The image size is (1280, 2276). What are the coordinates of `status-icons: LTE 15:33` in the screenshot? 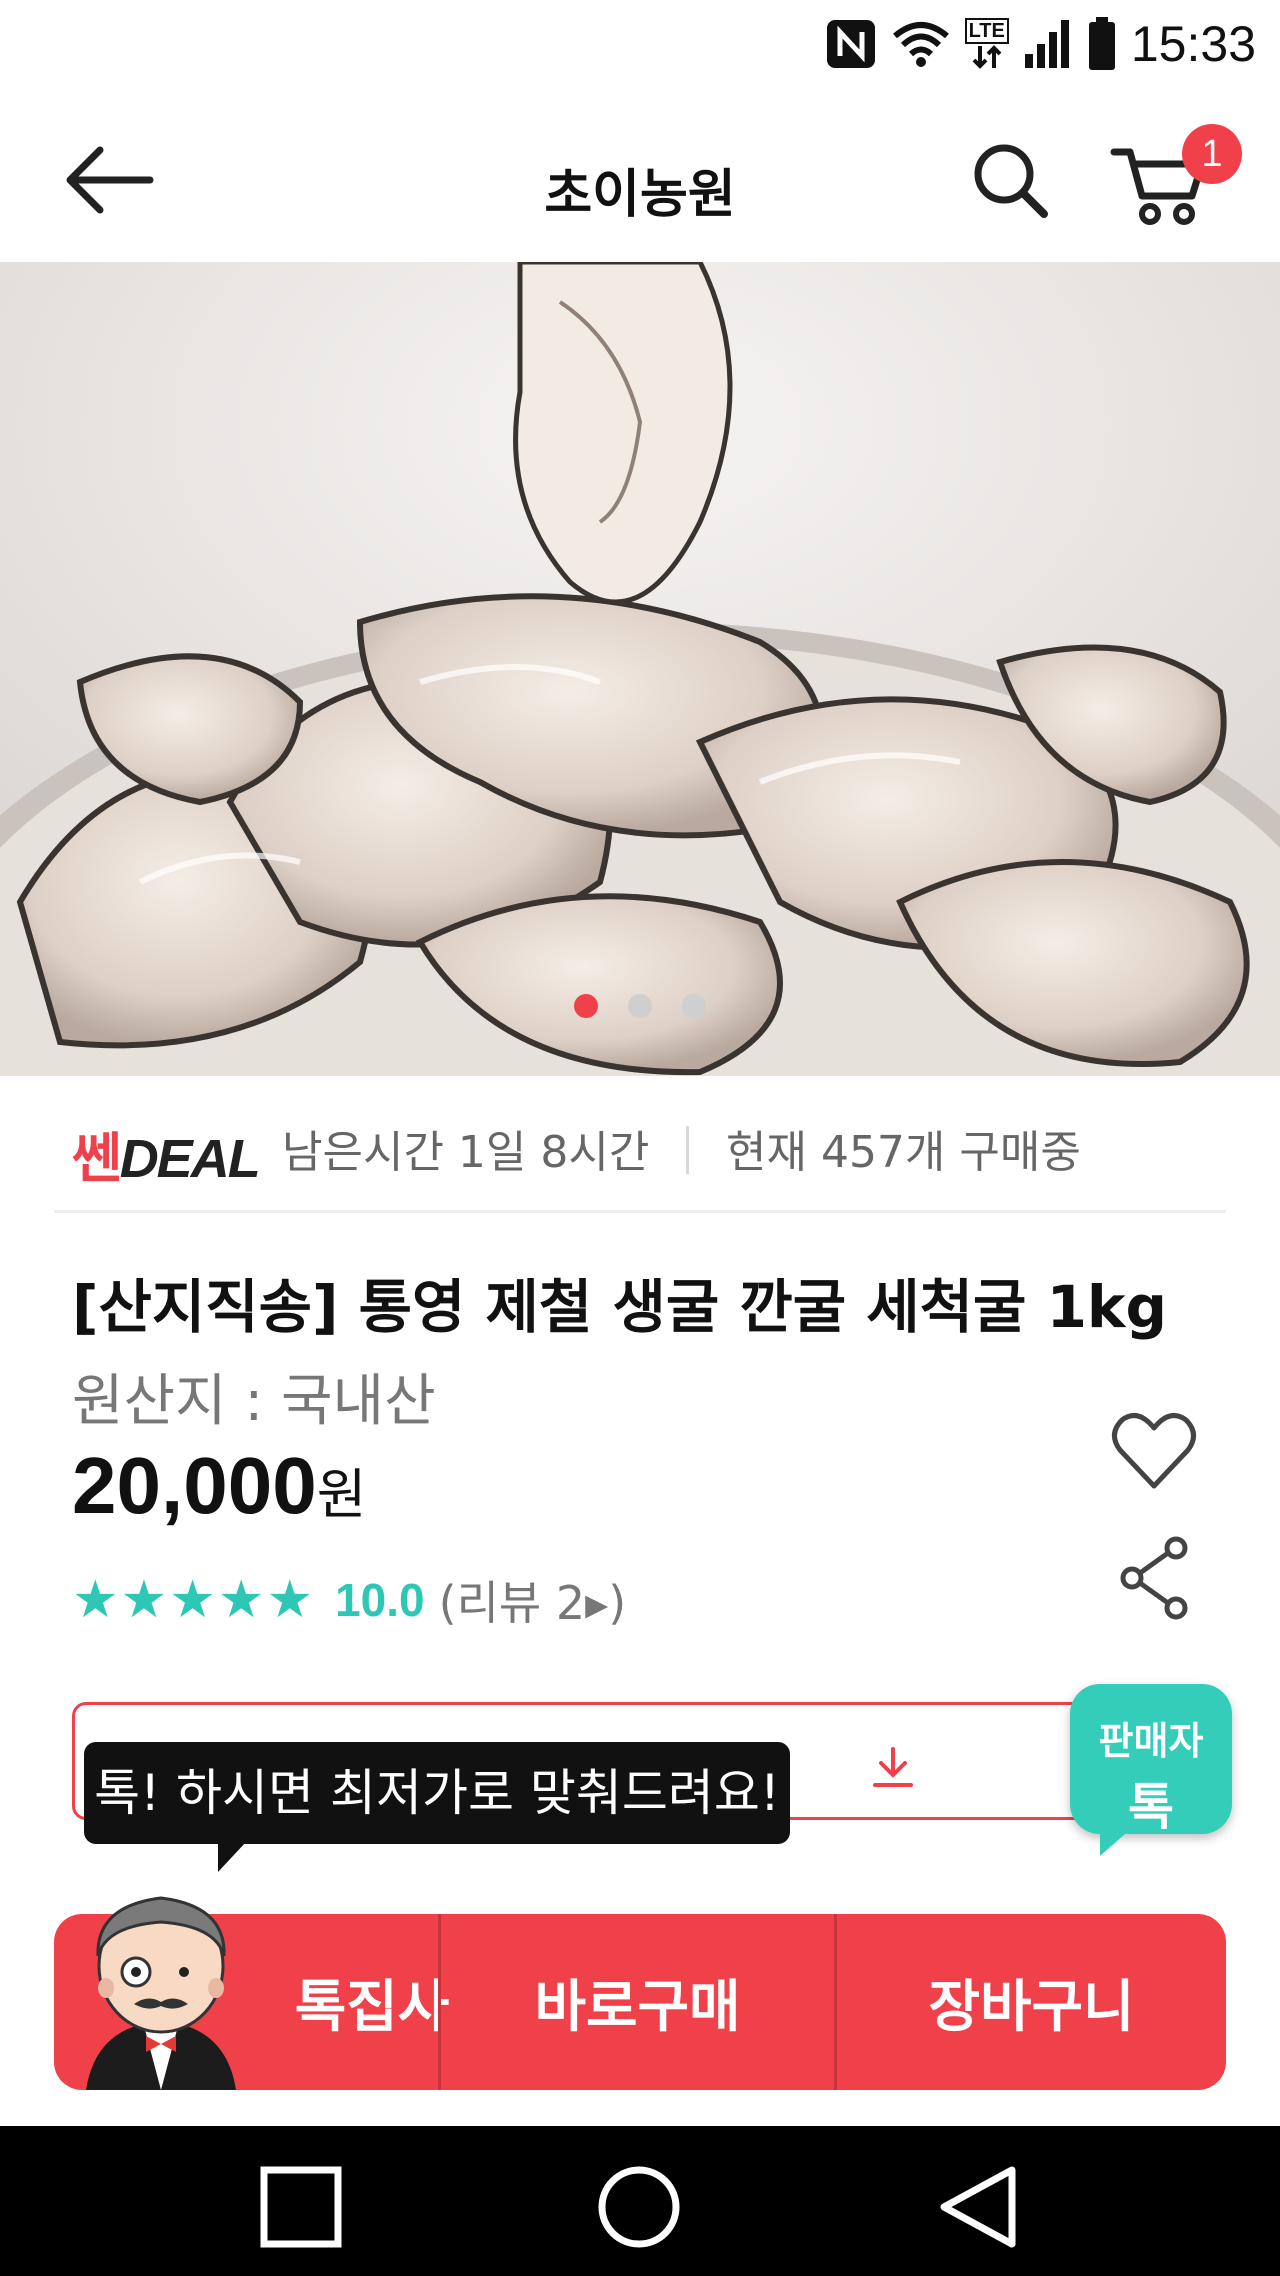 It's located at (1040, 44).